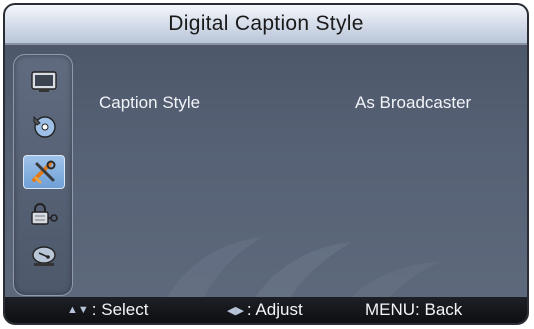  I want to click on back-hint: MENU: Back, so click(413, 310).